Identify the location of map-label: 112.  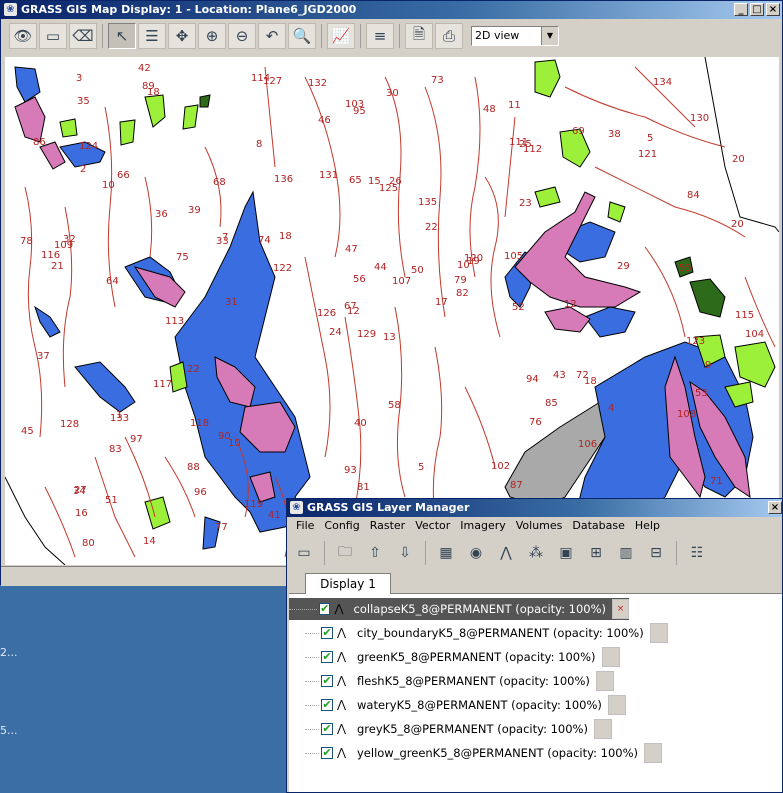
(532, 149).